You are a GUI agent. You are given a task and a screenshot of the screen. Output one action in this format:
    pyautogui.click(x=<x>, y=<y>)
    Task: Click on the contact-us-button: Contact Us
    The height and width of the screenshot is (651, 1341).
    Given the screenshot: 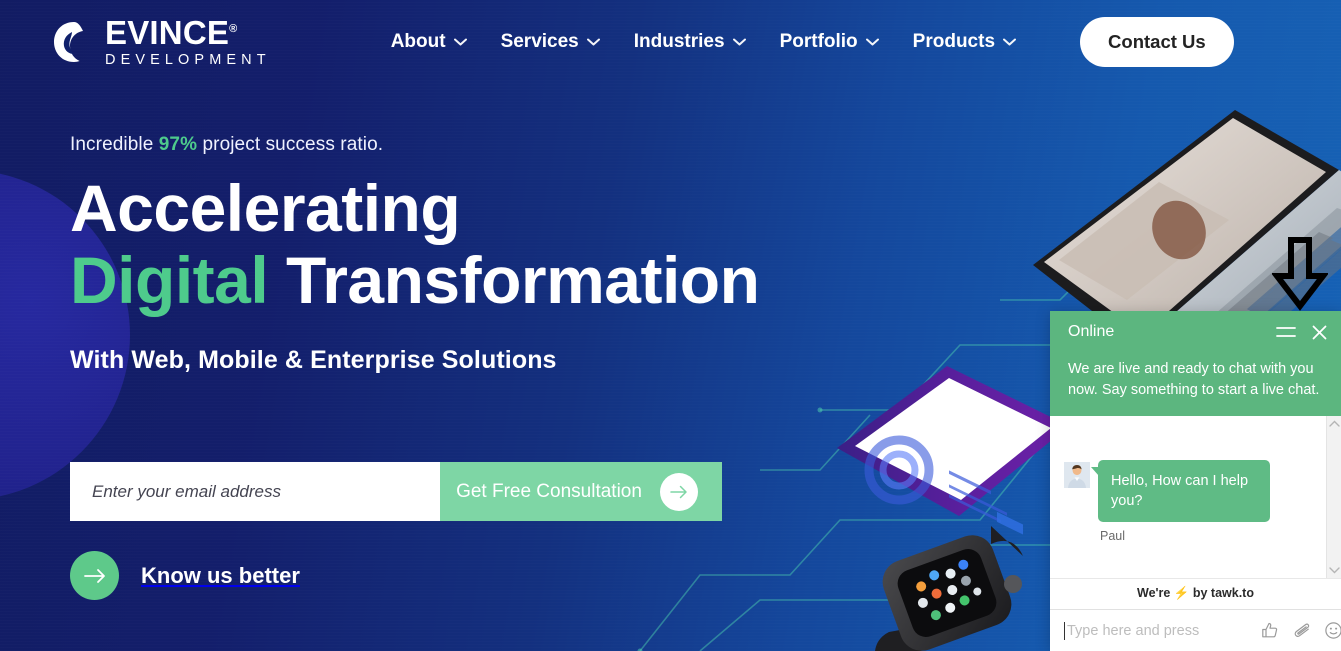 What is the action you would take?
    pyautogui.click(x=1157, y=41)
    